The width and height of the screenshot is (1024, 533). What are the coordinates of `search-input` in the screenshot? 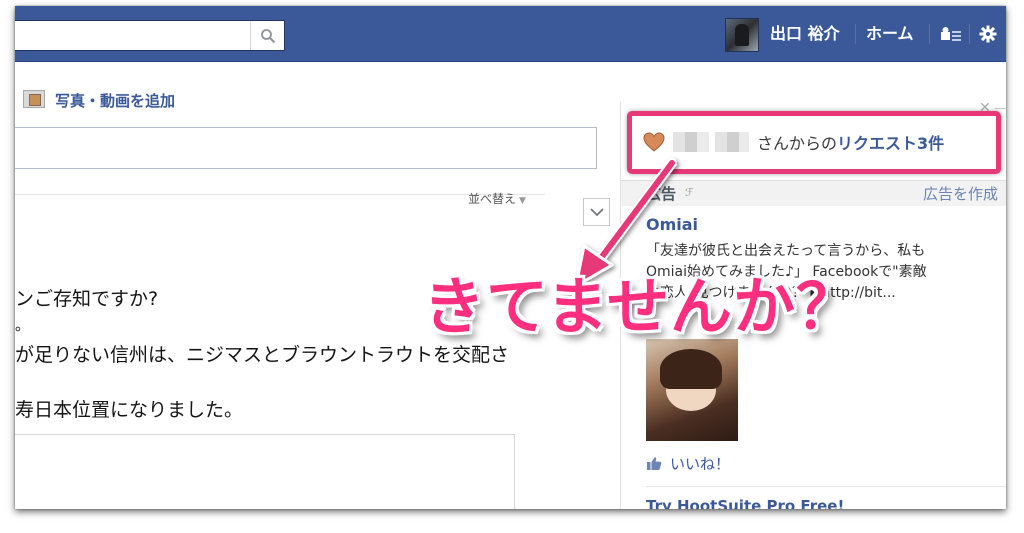 It's located at (150, 35).